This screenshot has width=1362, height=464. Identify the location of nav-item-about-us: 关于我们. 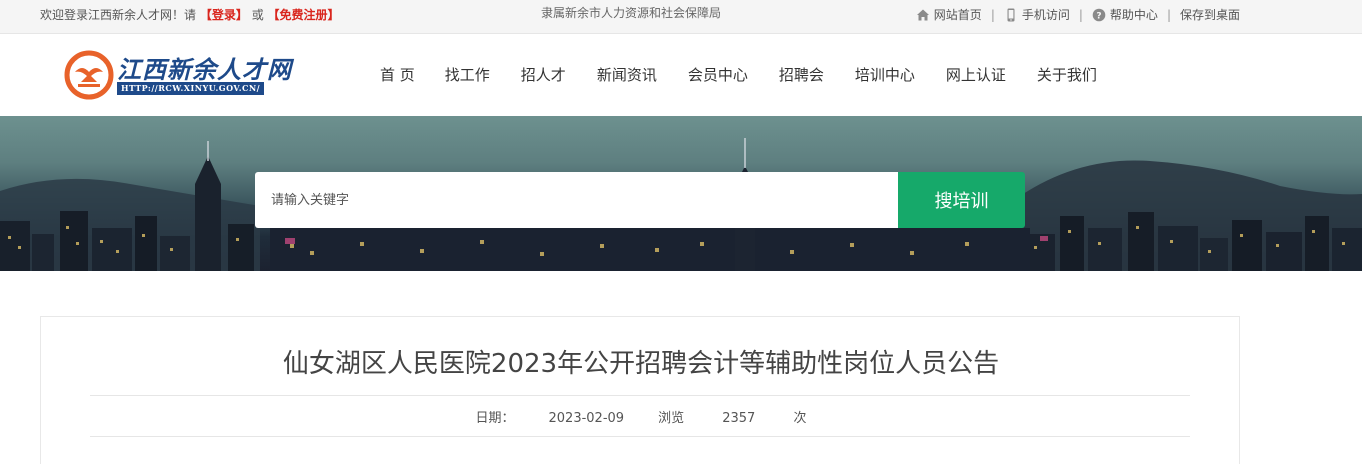
(1067, 74).